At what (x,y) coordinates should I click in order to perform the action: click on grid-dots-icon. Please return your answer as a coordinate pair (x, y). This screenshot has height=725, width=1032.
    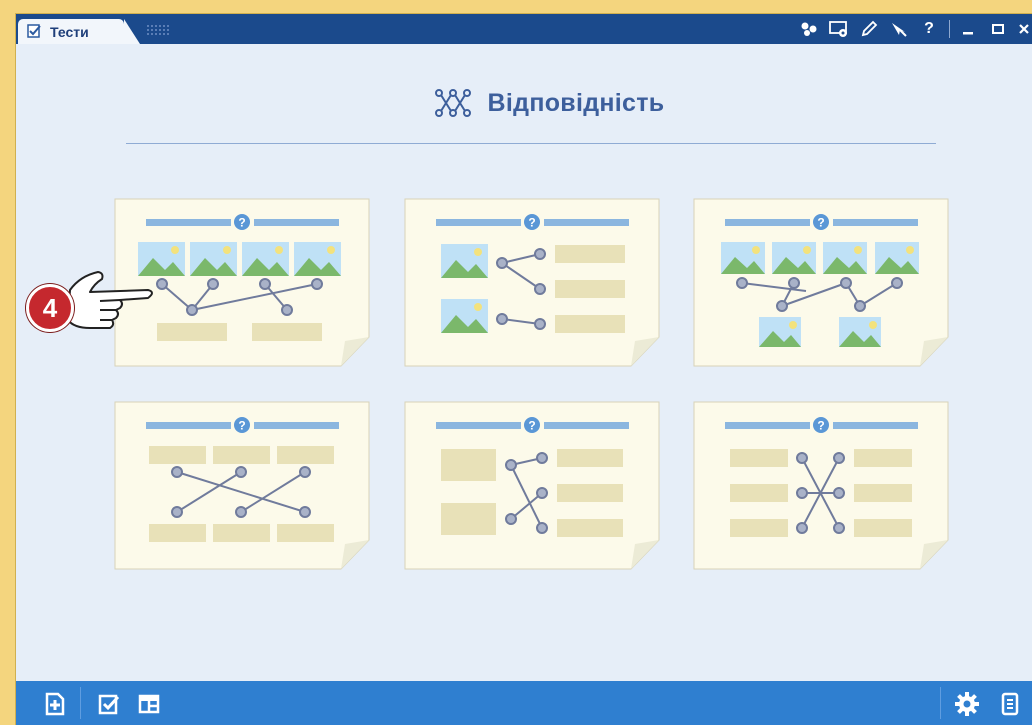
    Looking at the image, I should click on (158, 30).